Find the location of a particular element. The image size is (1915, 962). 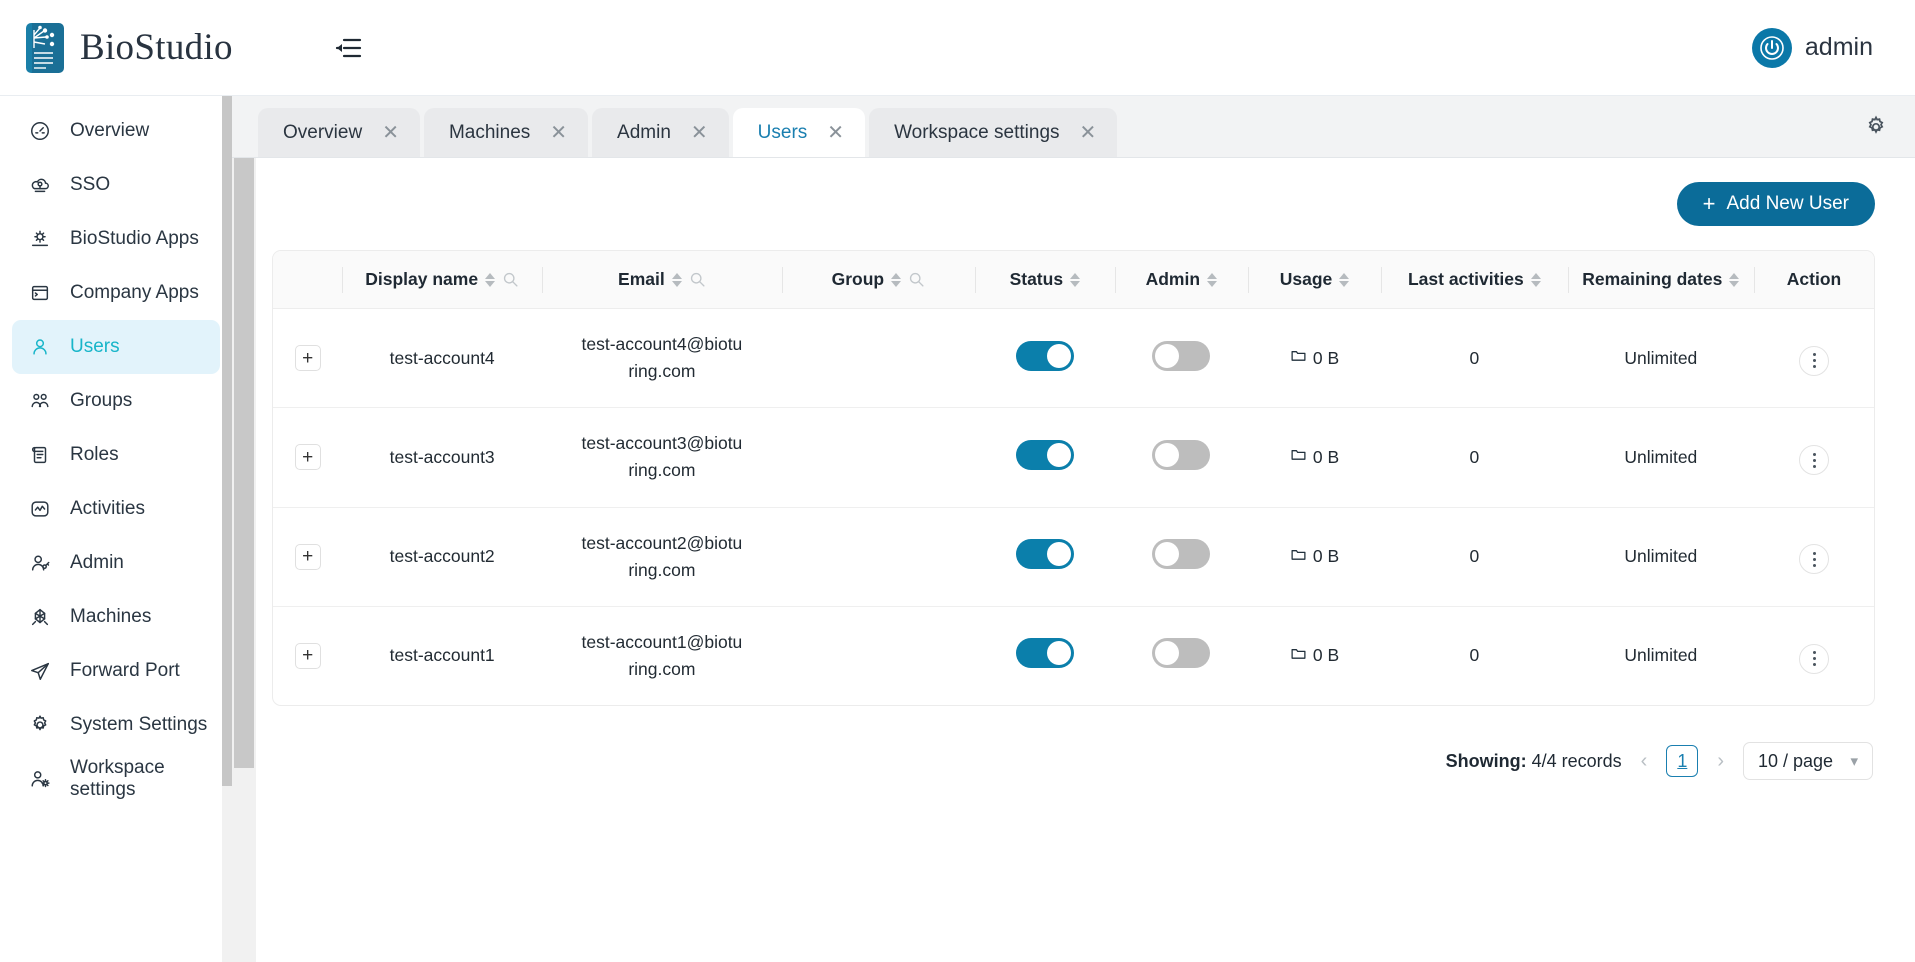

chevron-down-icon: ▾ is located at coordinates (1854, 761).